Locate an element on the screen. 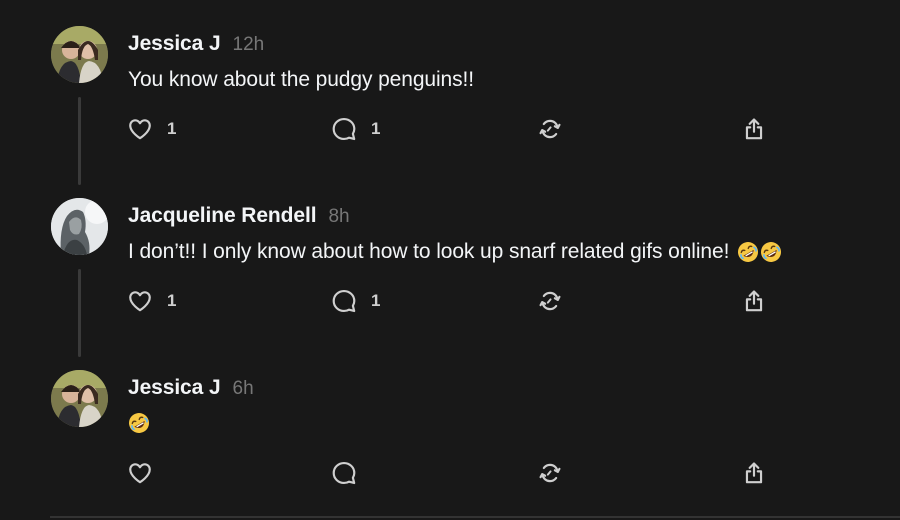 The width and height of the screenshot is (900, 520). post-header: Jacqueline Rendell 8h is located at coordinates (239, 216).